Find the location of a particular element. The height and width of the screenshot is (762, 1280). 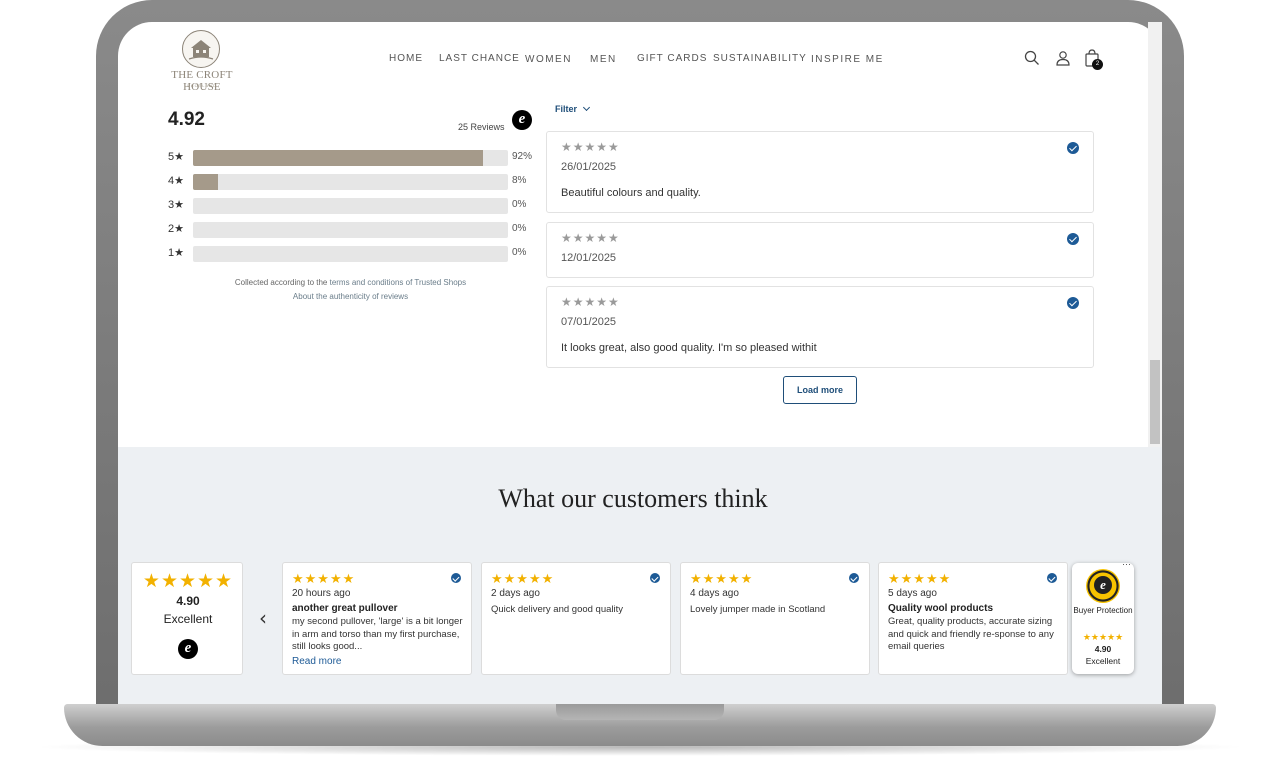

load-more-button: Load more is located at coordinates (820, 390).